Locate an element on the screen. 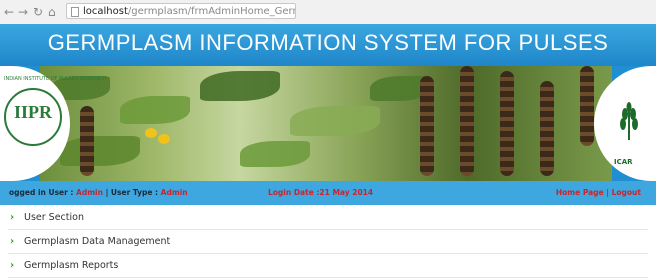 The height and width of the screenshot is (278, 656). menu-item-label: Germplasm Data Management is located at coordinates (97, 241).